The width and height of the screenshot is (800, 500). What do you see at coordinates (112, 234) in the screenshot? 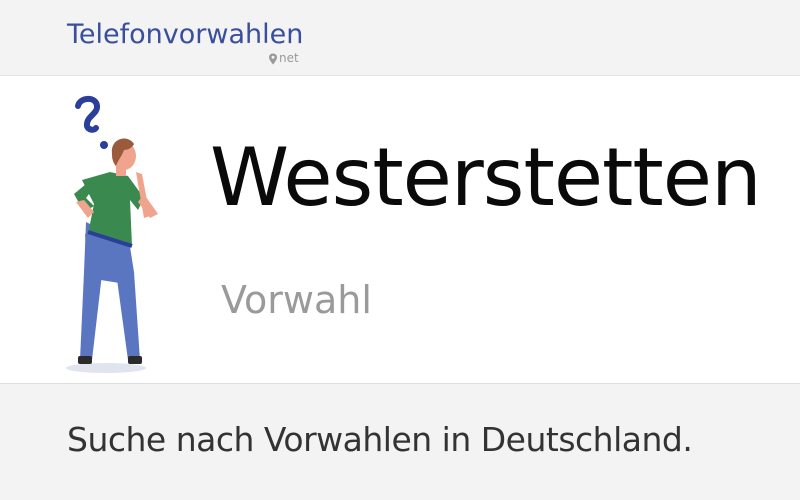
I see `thinking-person-illustration` at bounding box center [112, 234].